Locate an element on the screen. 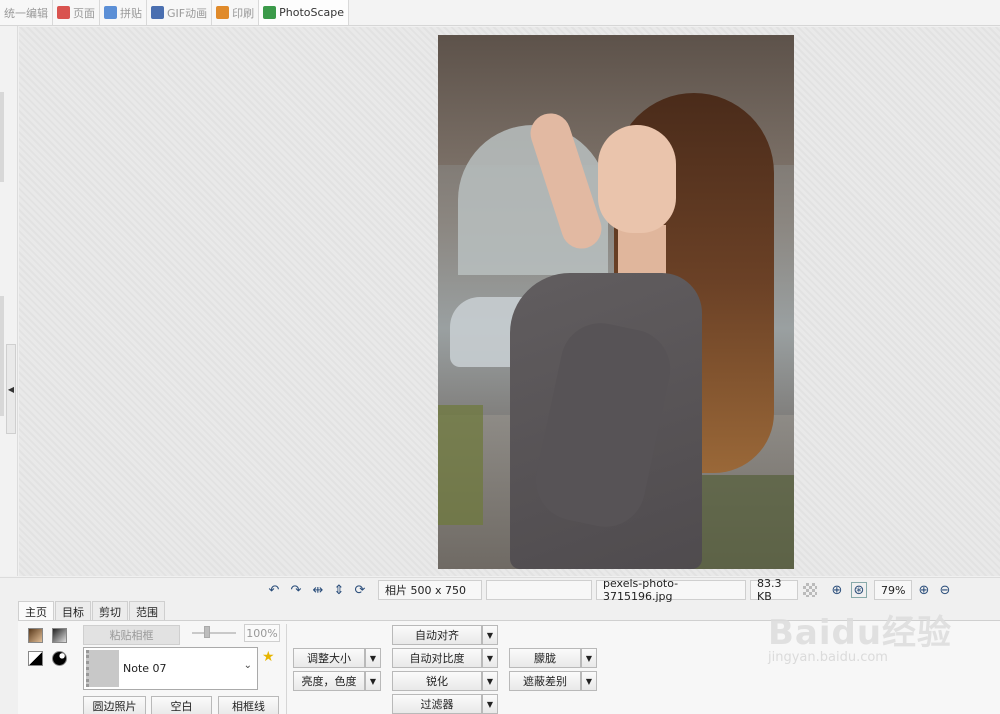 Image resolution: width=1000 pixels, height=714 pixels. zoom-readout: 79% is located at coordinates (893, 590).